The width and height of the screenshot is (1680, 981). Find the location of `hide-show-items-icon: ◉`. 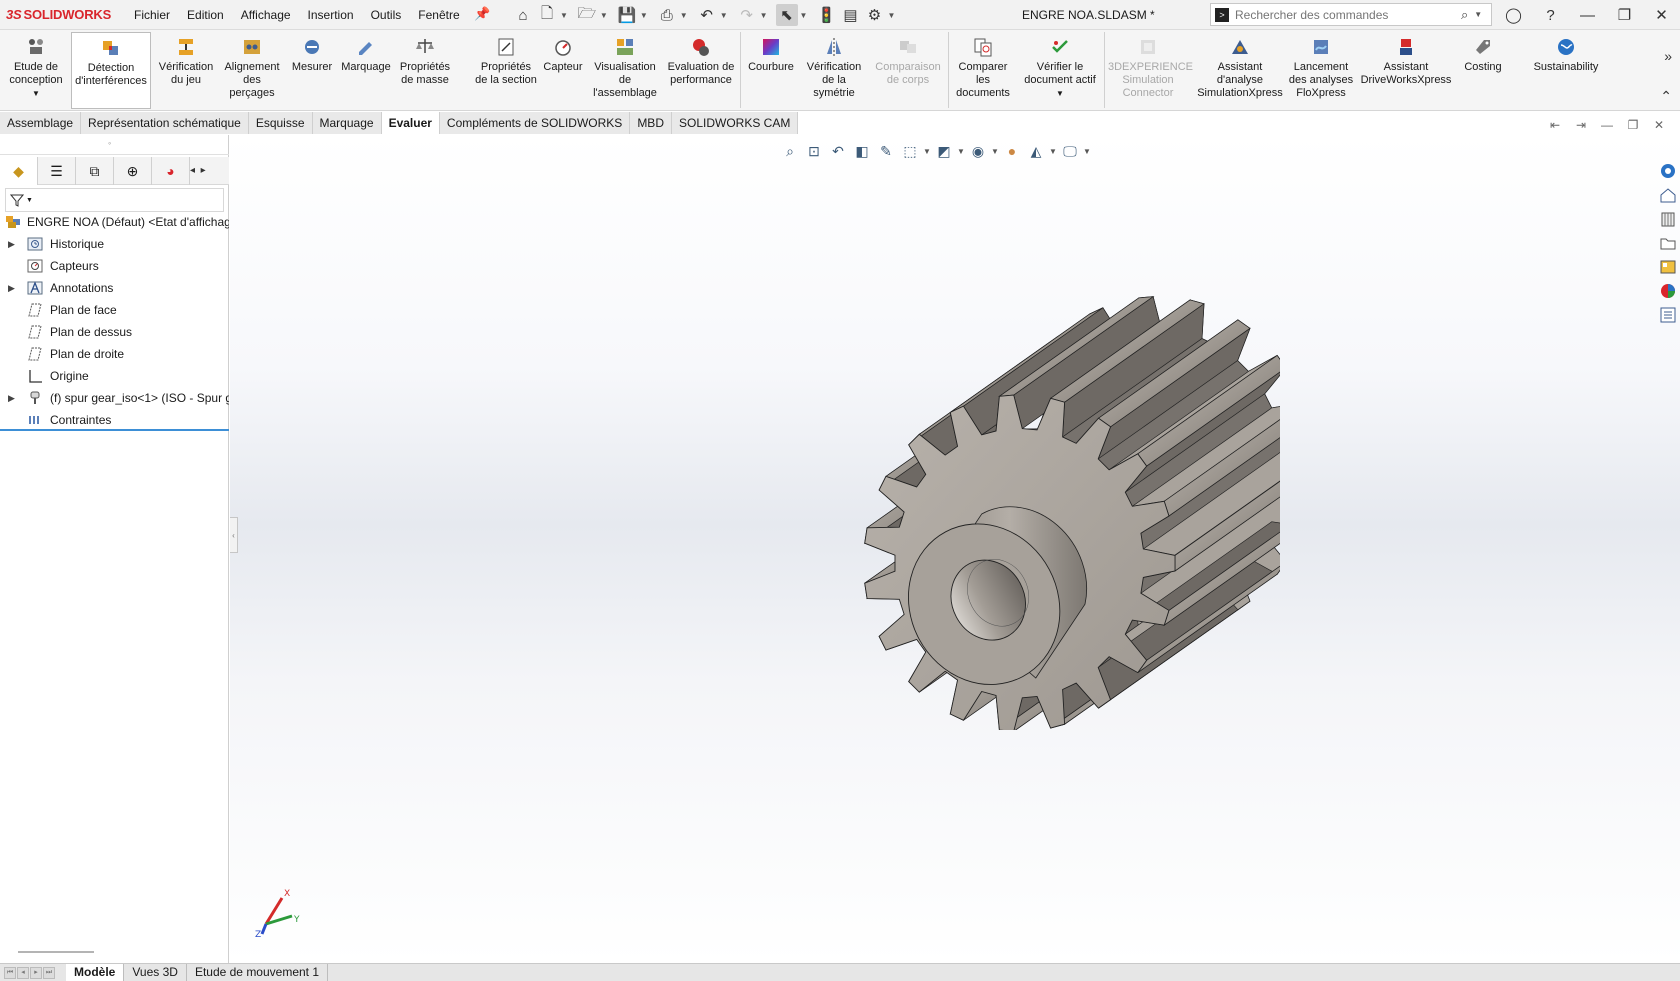

hide-show-items-icon: ◉ is located at coordinates (978, 151).